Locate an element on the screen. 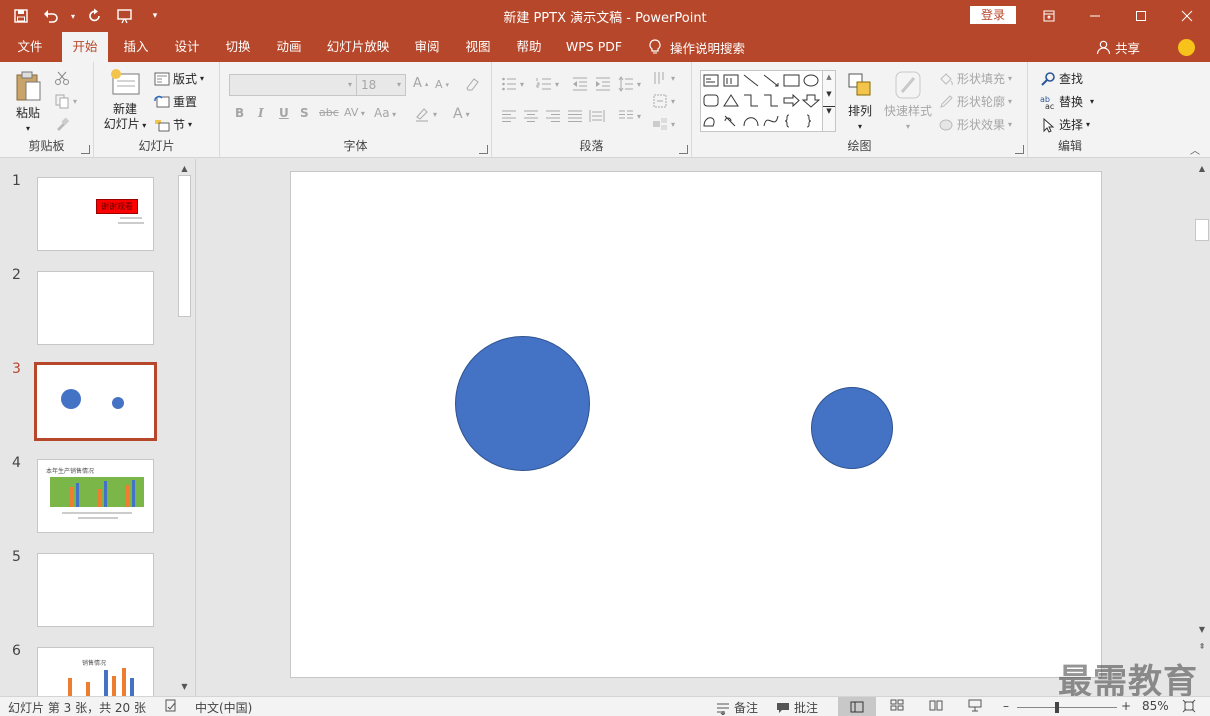  font-name-combo: ▾ is located at coordinates (293, 85).